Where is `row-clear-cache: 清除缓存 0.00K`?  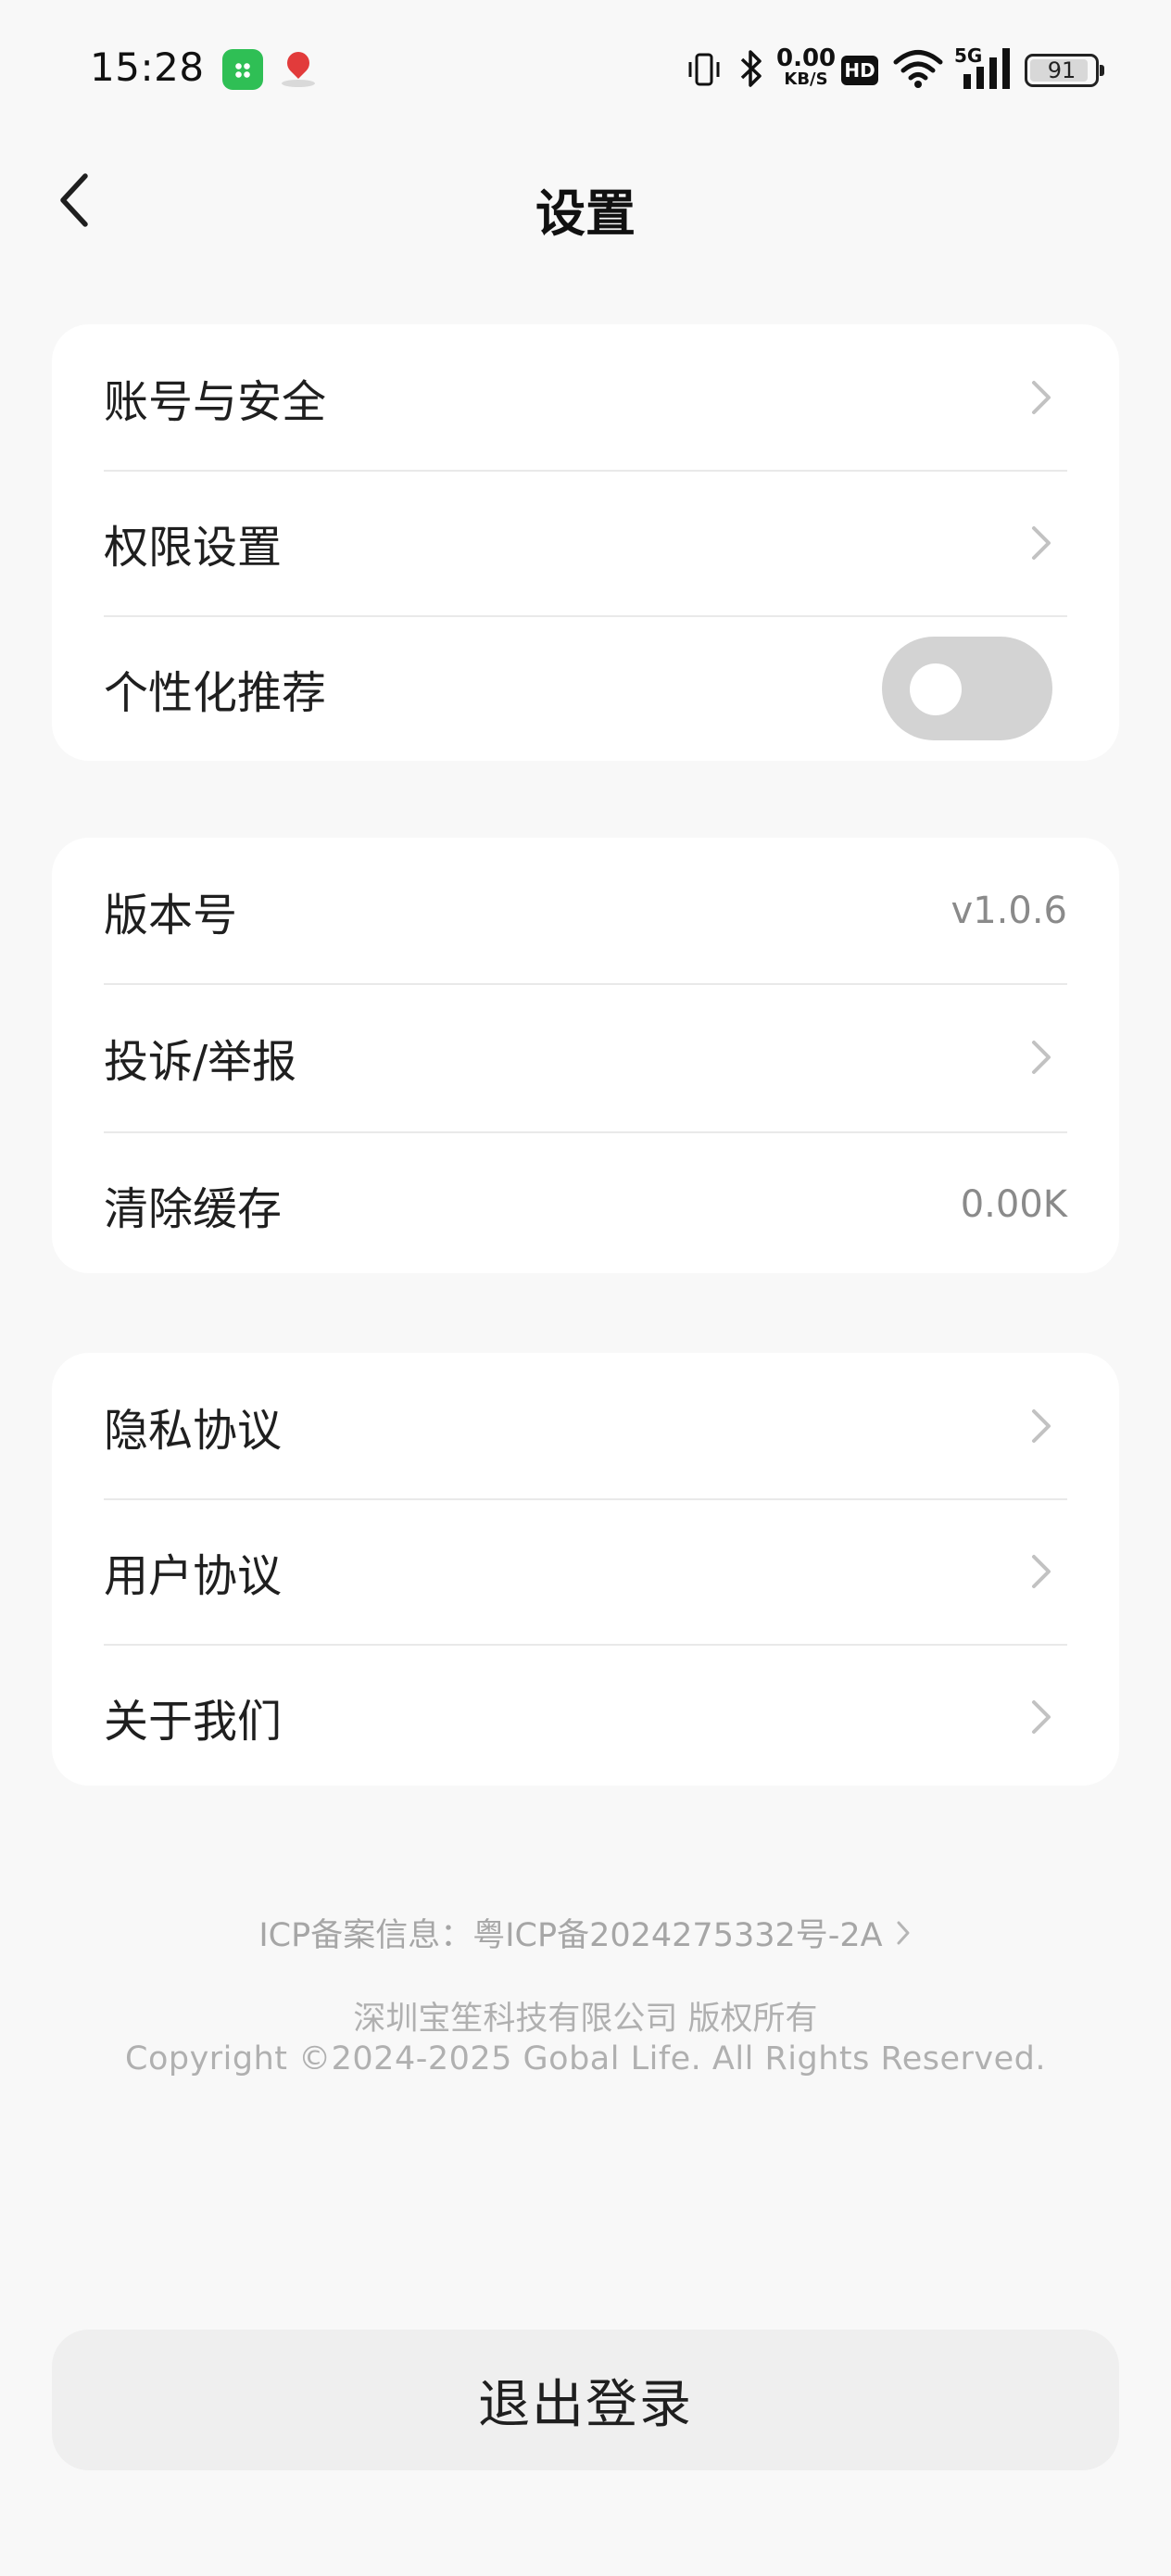 row-clear-cache: 清除缓存 0.00K is located at coordinates (585, 1202).